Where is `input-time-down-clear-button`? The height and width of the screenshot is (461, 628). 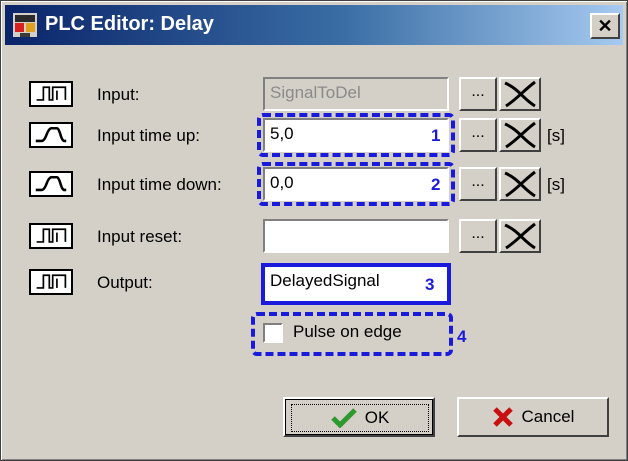 input-time-down-clear-button is located at coordinates (520, 184).